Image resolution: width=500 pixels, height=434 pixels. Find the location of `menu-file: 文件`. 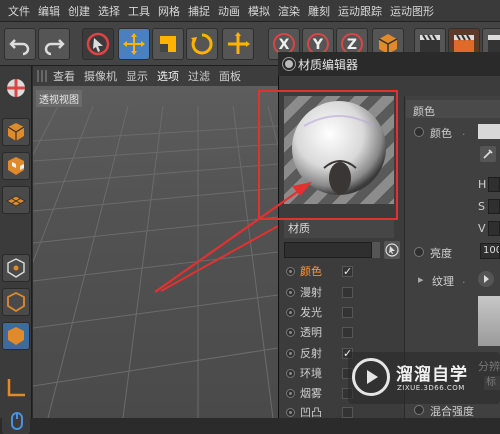

menu-file: 文件 is located at coordinates (19, 11).